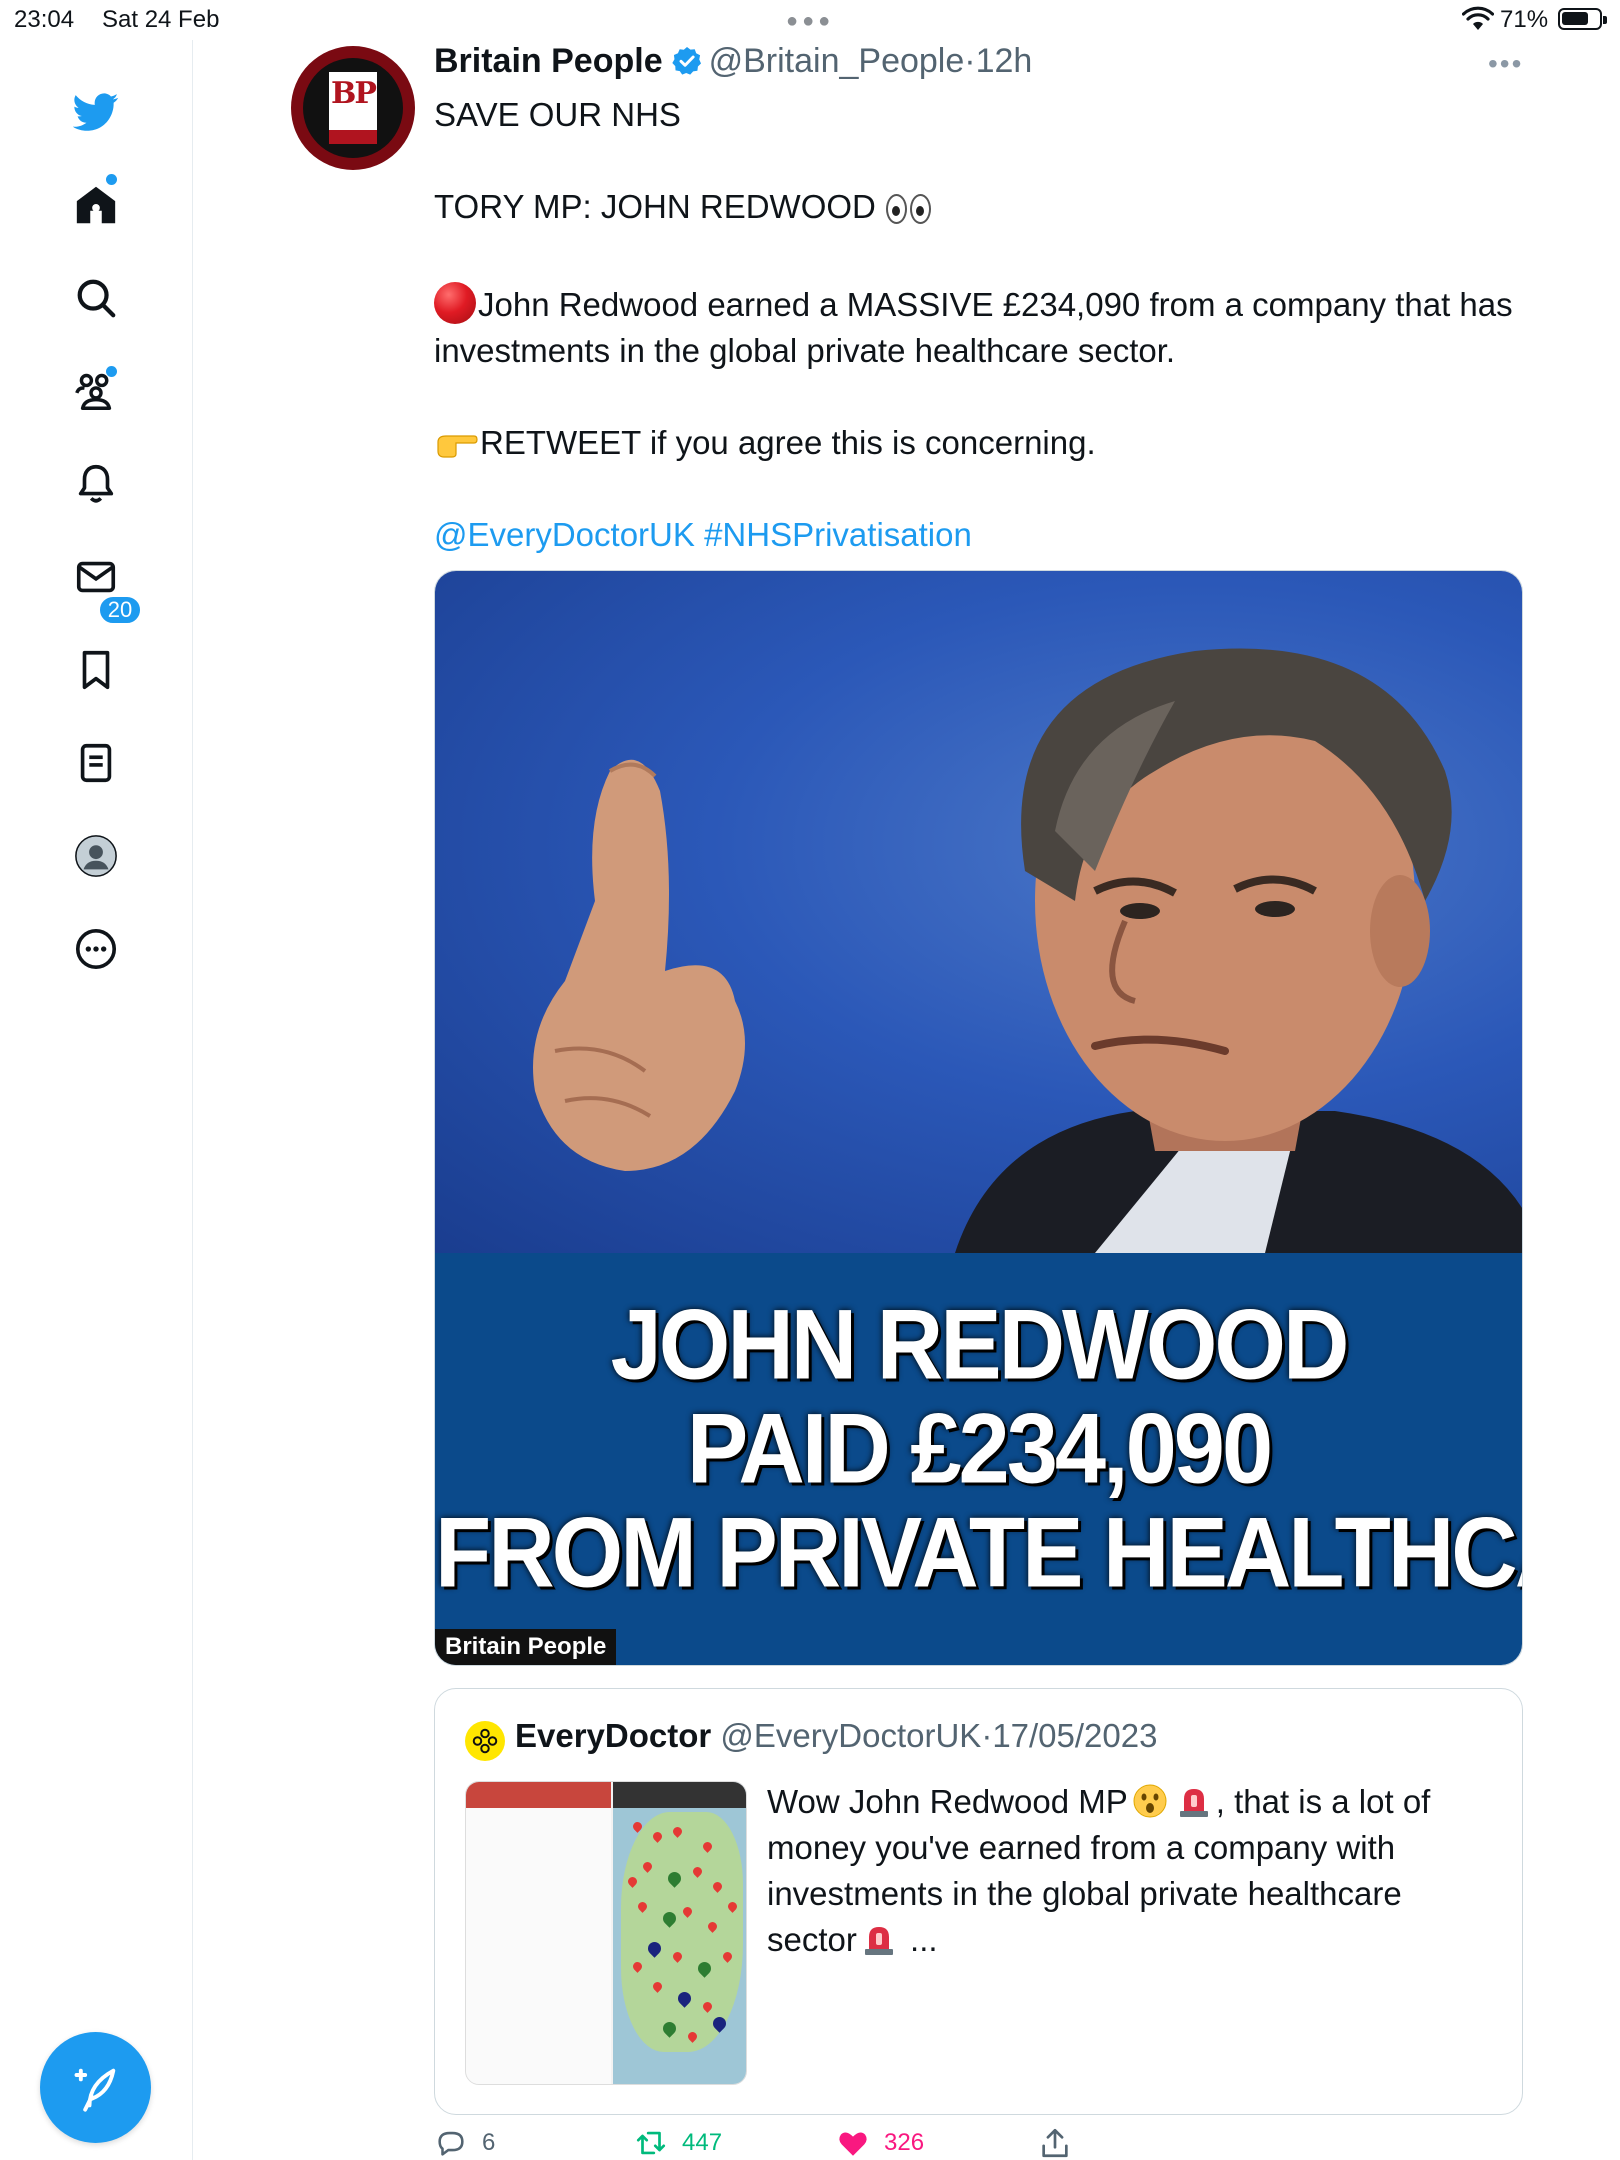 This screenshot has height=2160, width=1620. I want to click on author-avatar: BP, so click(353, 108).